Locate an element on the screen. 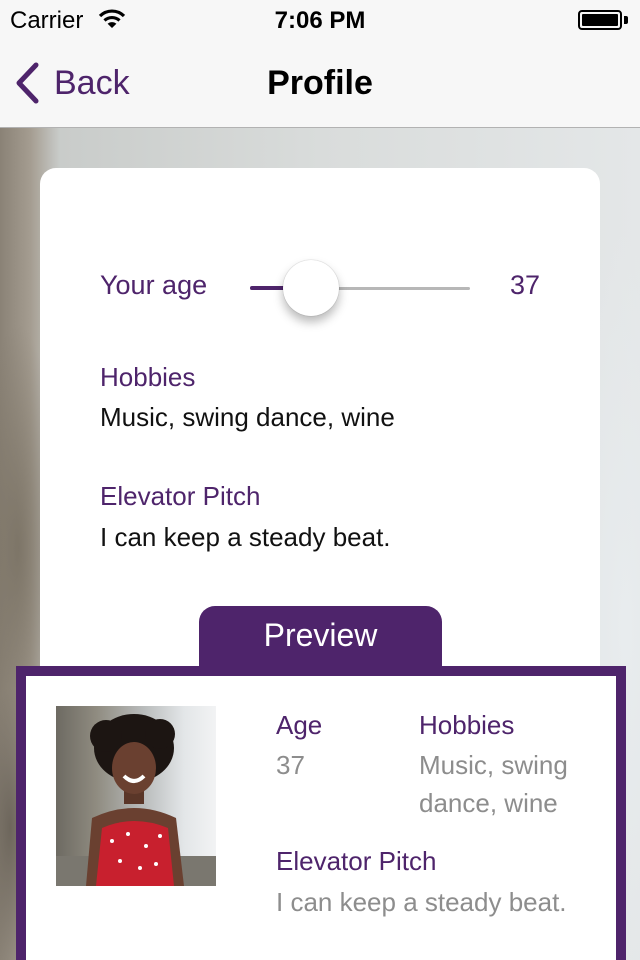 The height and width of the screenshot is (960, 640). age-value: 37 is located at coordinates (524, 285).